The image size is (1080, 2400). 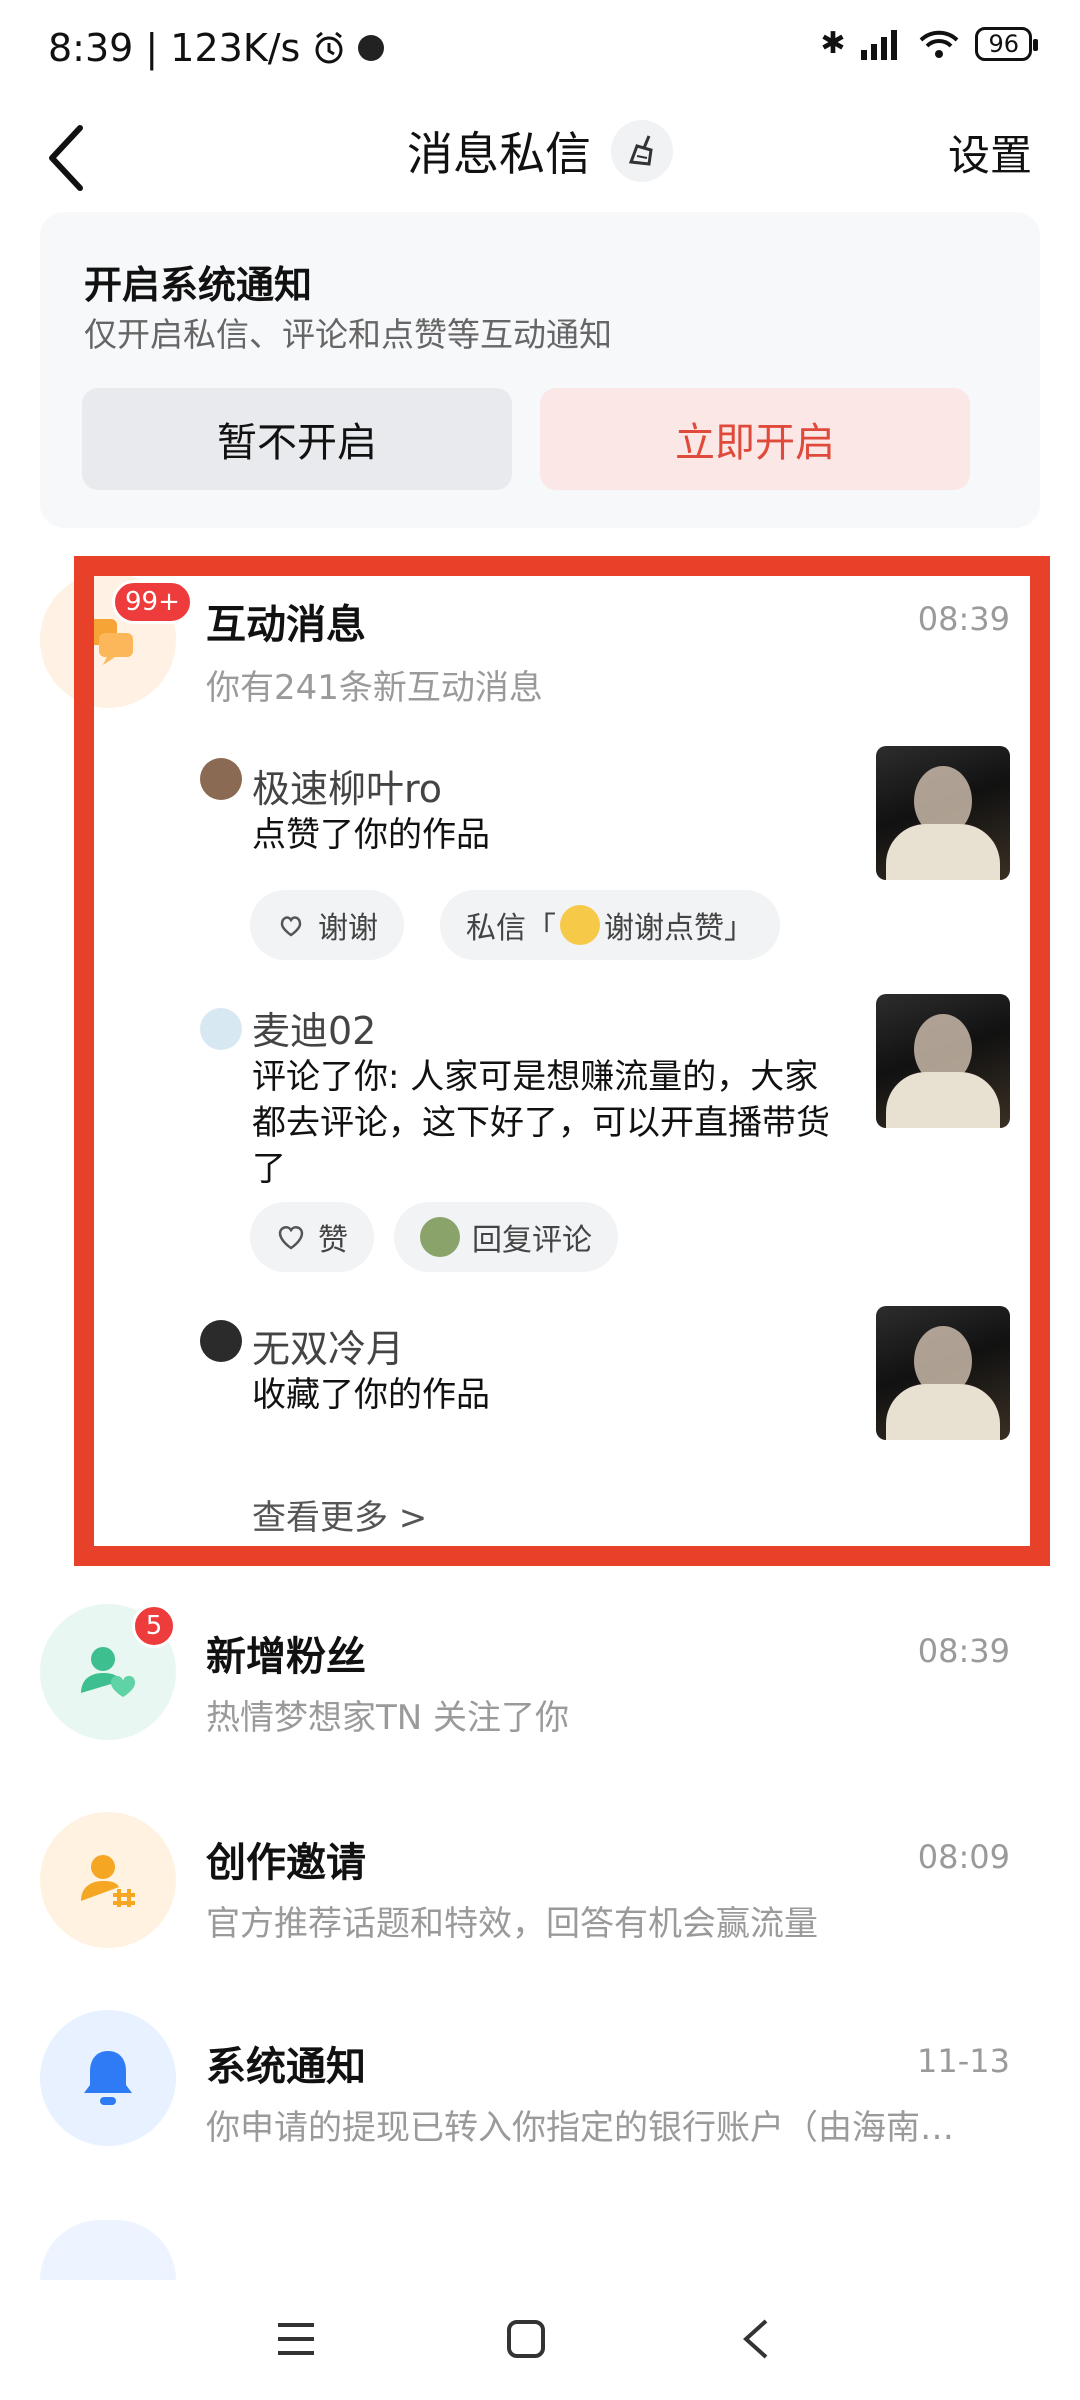 I want to click on home-nav-icon, so click(x=526, y=2339).